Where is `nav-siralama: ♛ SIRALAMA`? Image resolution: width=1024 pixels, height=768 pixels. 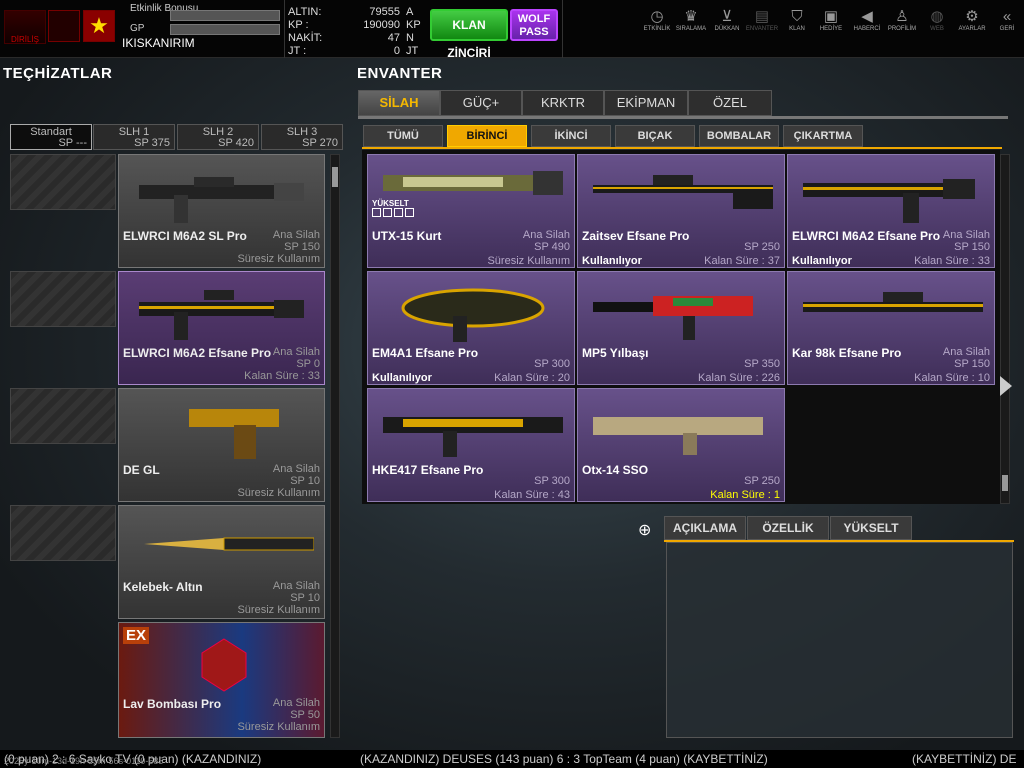
nav-siralama: ♛ SIRALAMA is located at coordinates (691, 20).